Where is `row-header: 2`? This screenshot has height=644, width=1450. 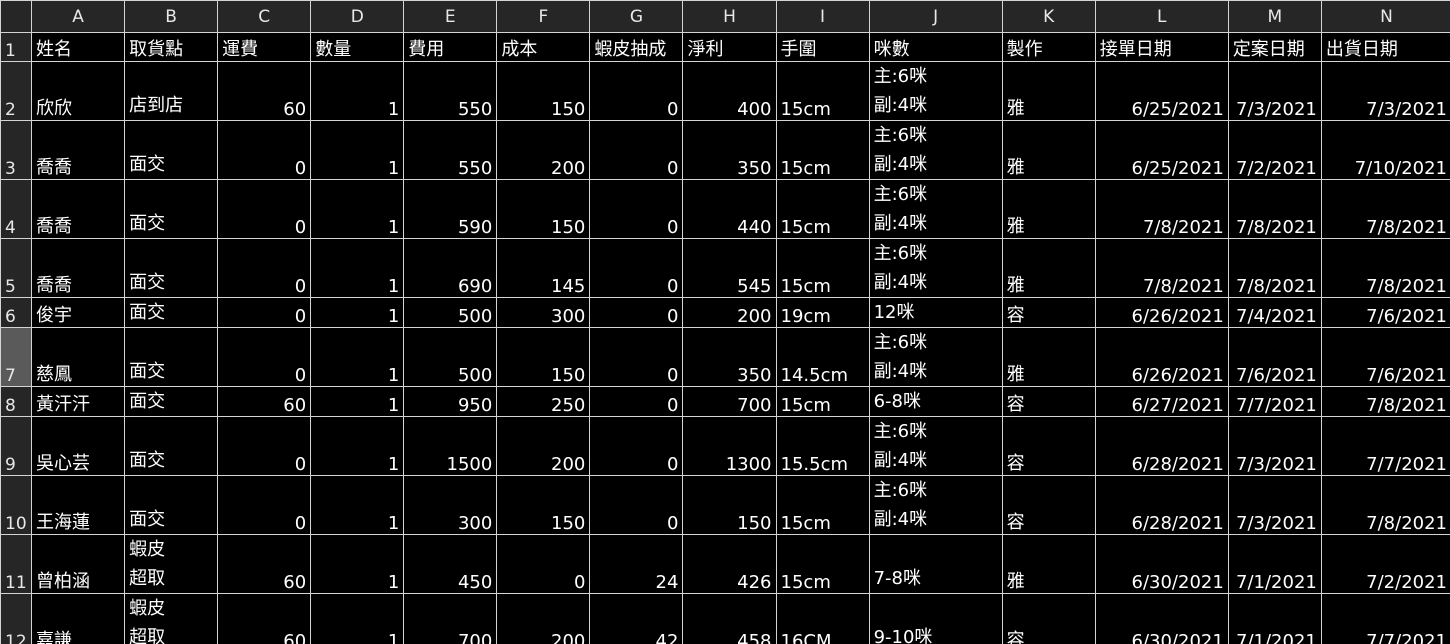
row-header: 2 is located at coordinates (16, 91).